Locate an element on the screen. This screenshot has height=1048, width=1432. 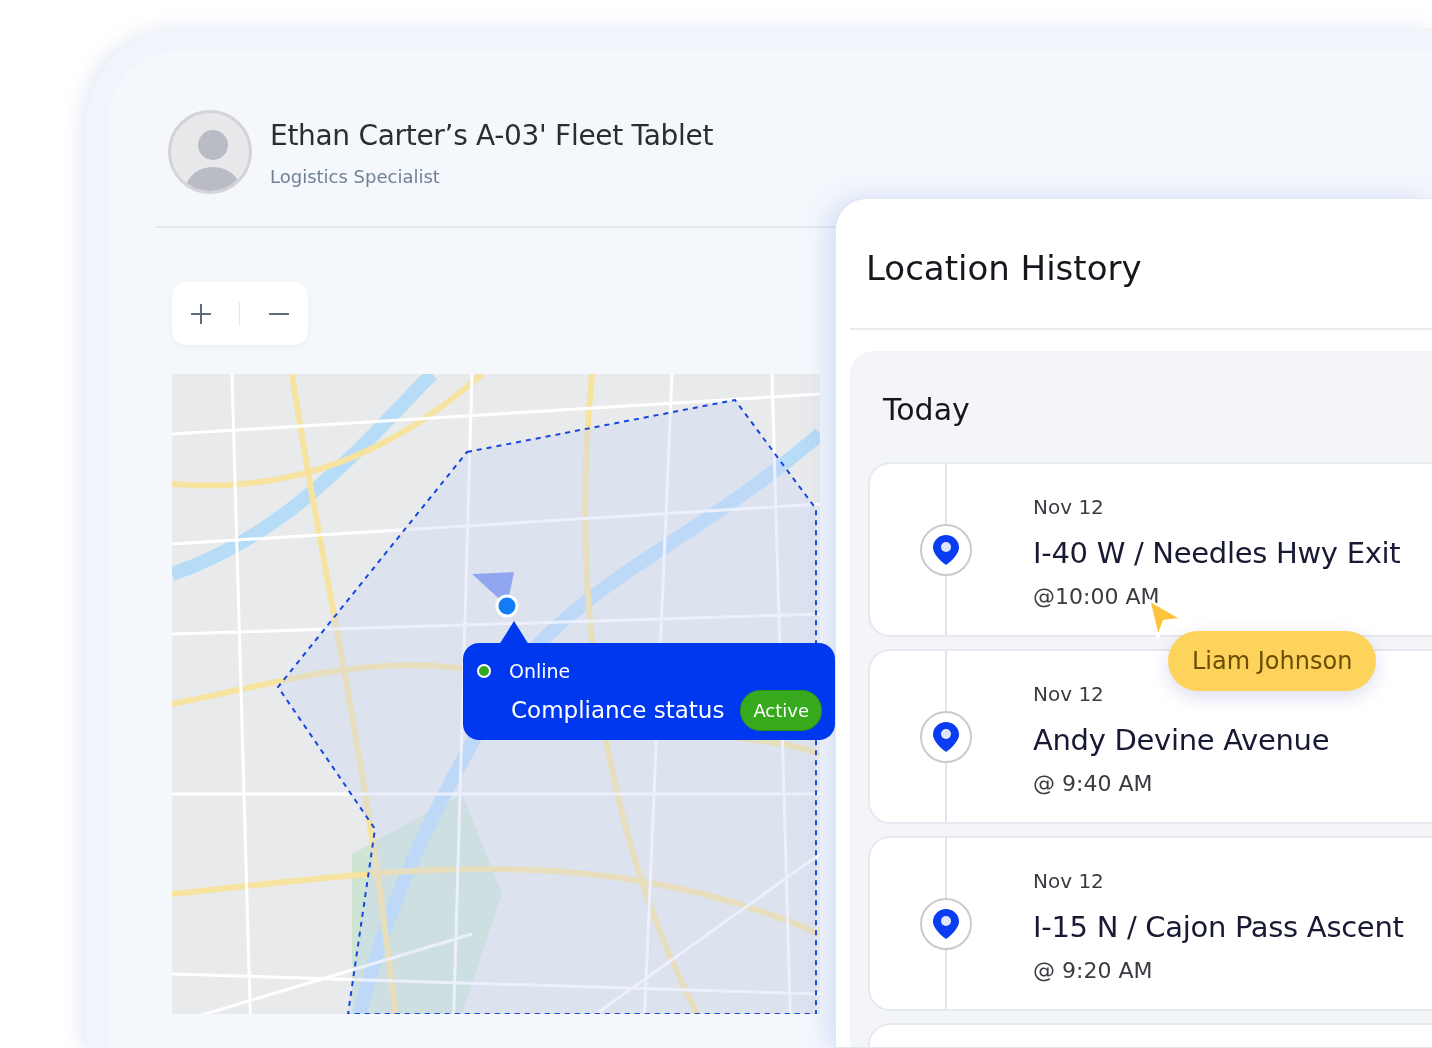
entry-location: I-40 W / Needles Hwy Exit is located at coordinates (1217, 553).